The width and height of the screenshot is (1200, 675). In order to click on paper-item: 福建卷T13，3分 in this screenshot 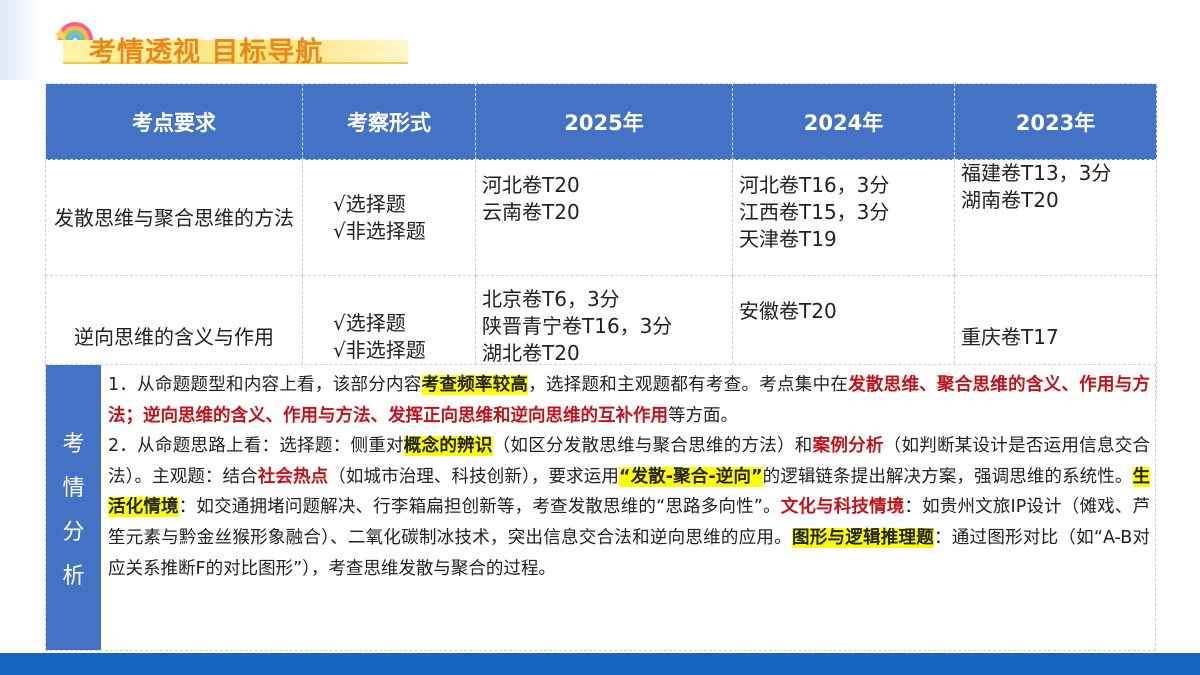, I will do `click(1036, 173)`.